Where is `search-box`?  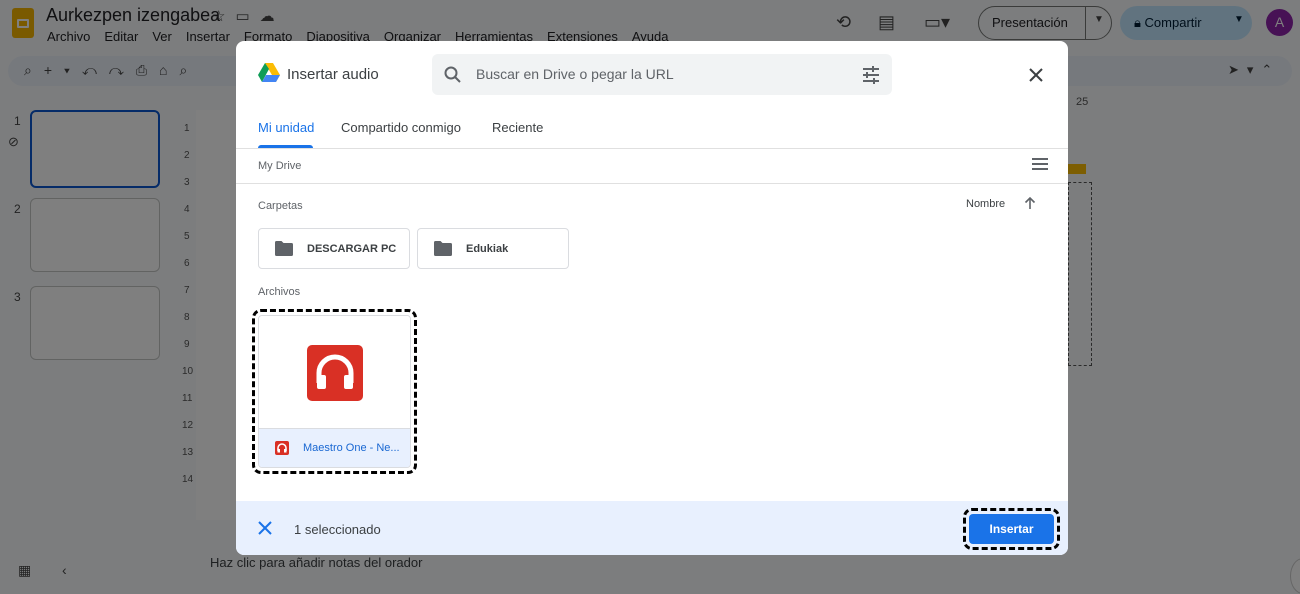
search-box is located at coordinates (662, 74).